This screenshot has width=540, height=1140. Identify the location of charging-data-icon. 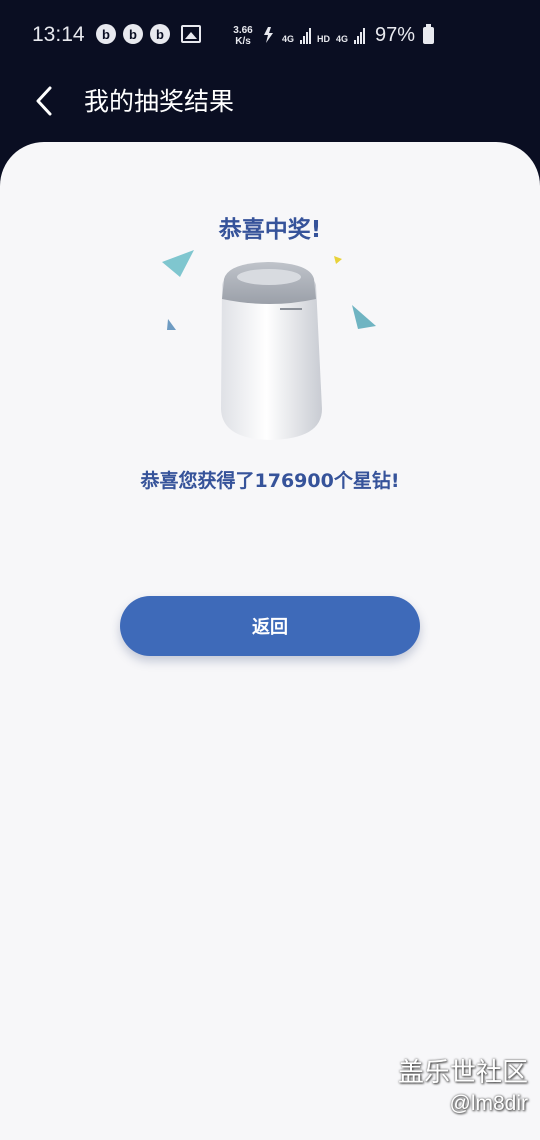
(268, 35).